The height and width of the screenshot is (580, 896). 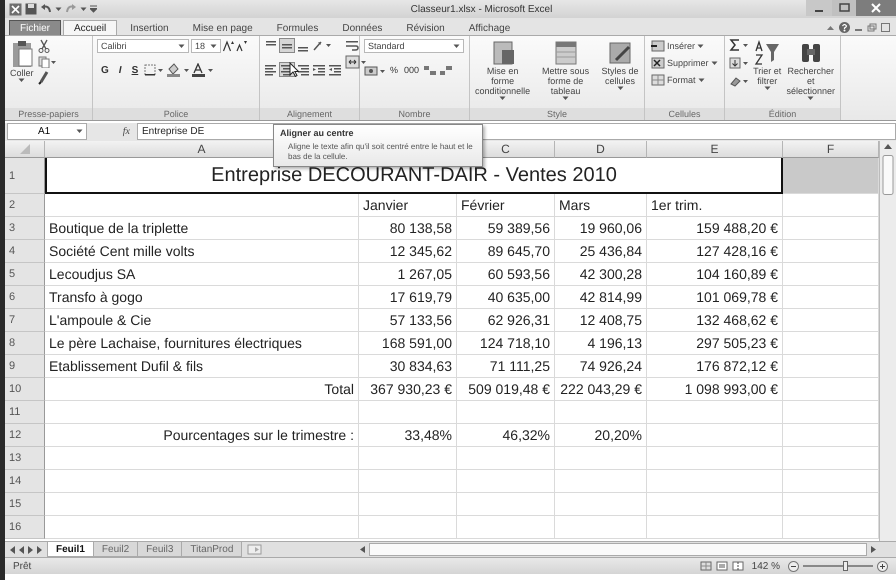 I want to click on font-color-icon, so click(x=203, y=70).